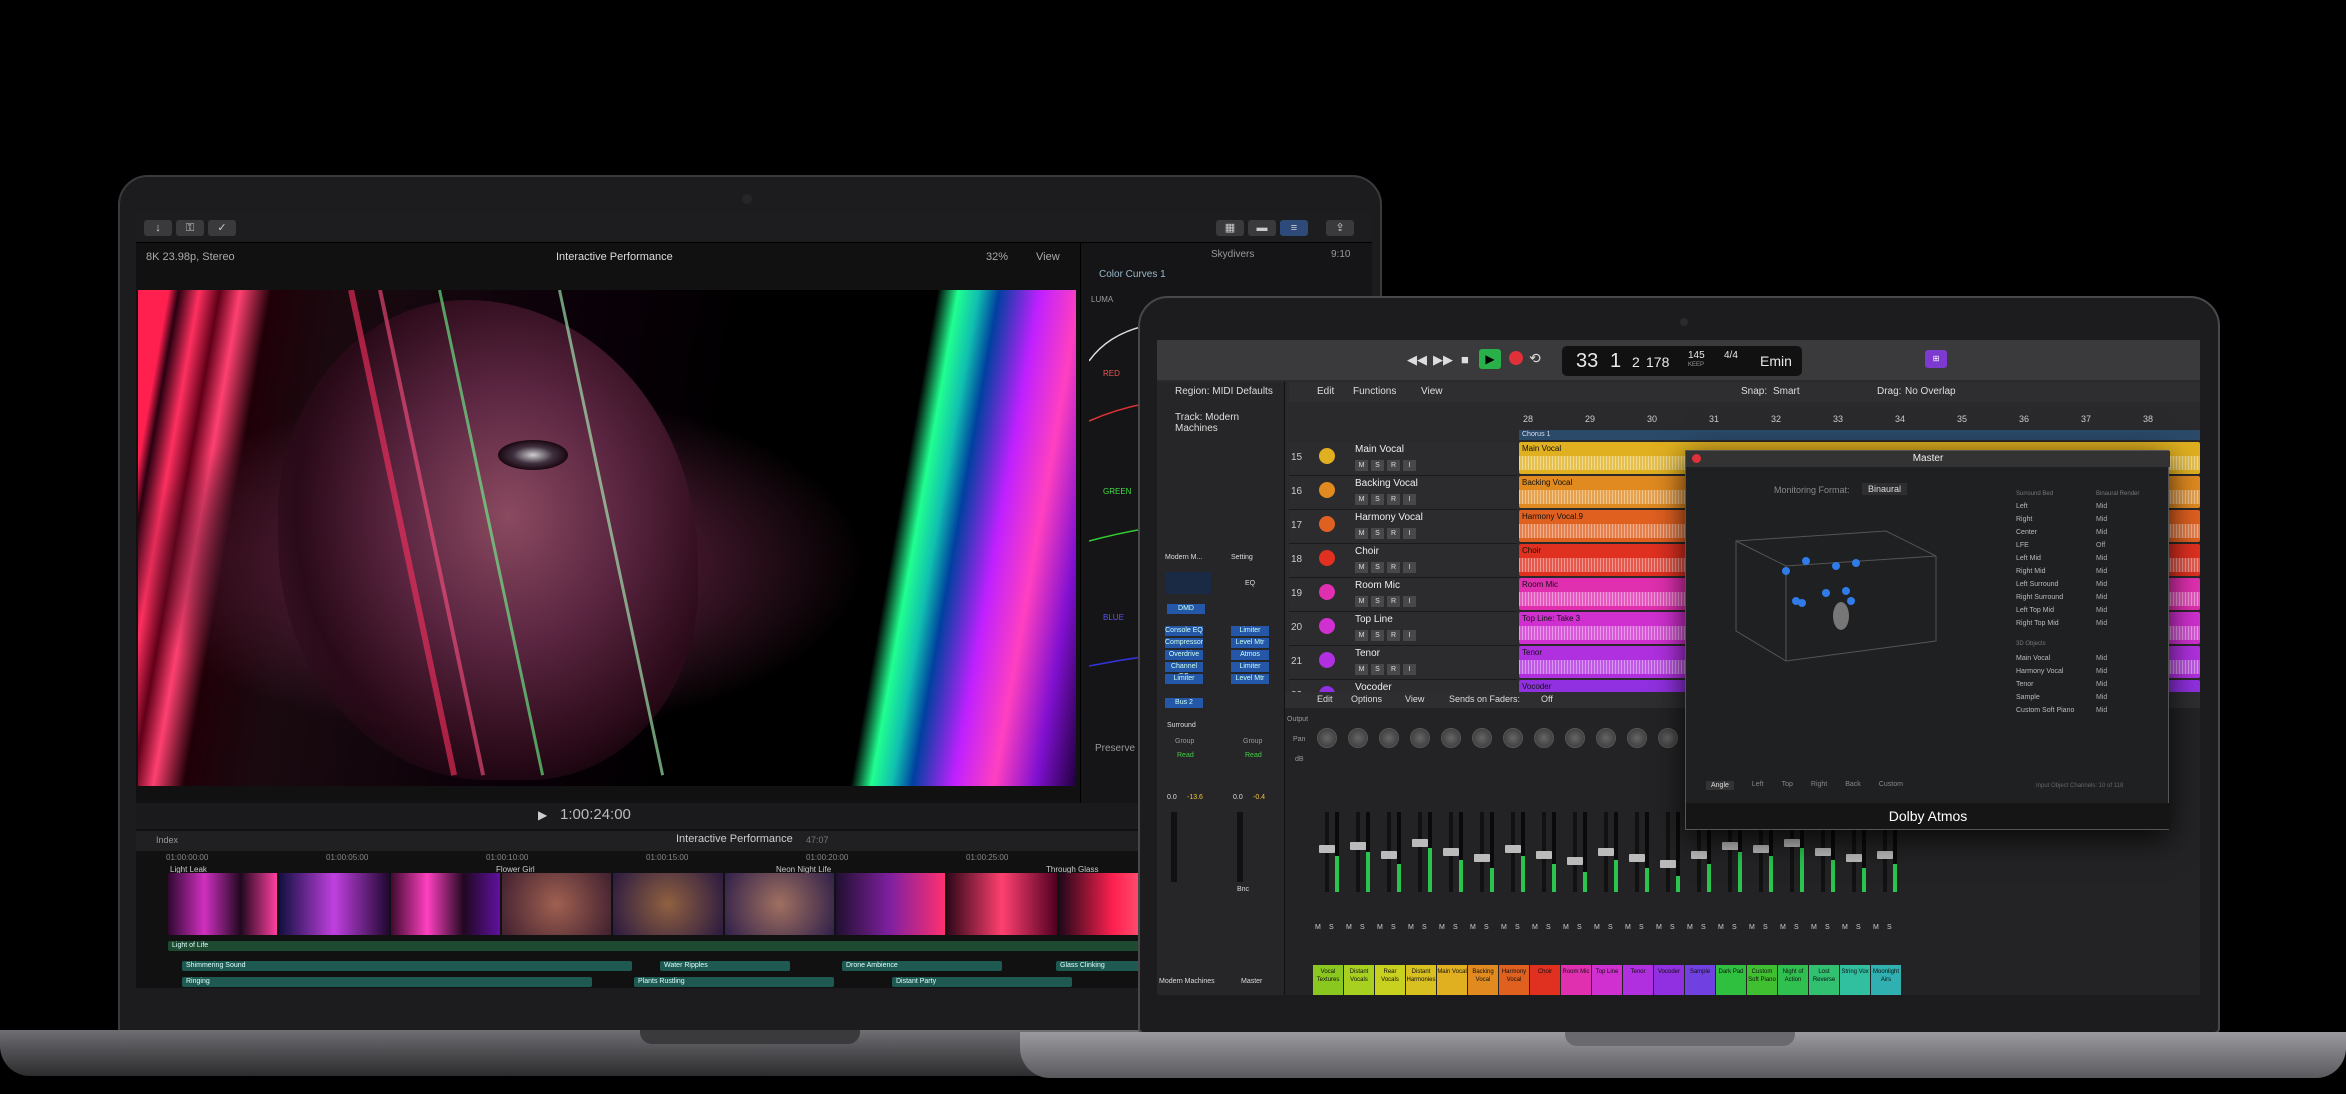 Image resolution: width=2346 pixels, height=1094 pixels. I want to click on audio-clip: Drone Ambience, so click(922, 966).